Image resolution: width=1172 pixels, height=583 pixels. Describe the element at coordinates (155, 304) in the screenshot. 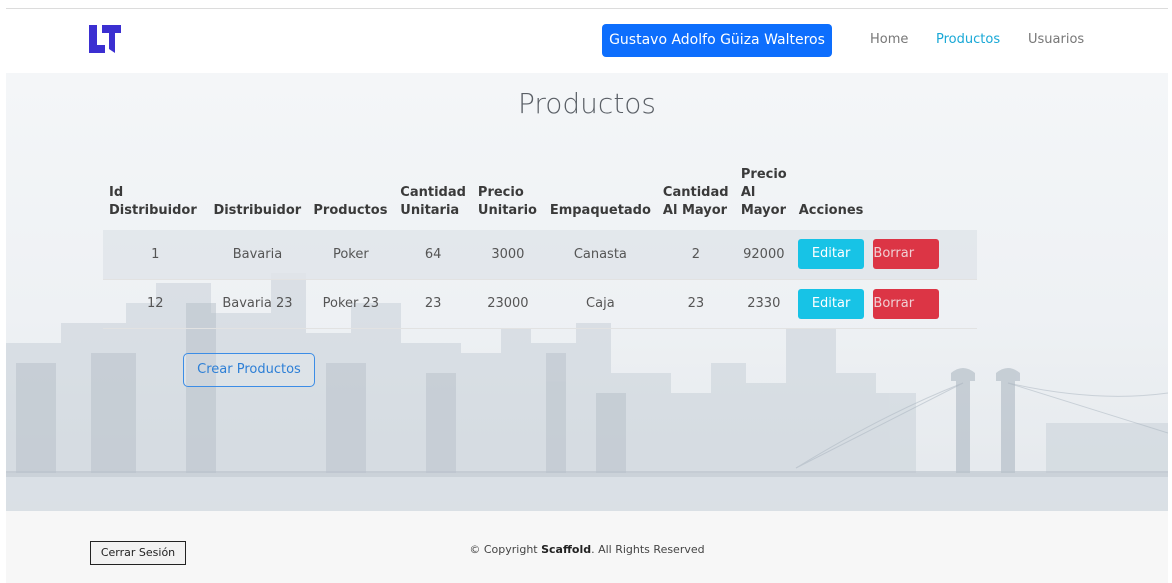

I see `cell-id: 12` at that location.